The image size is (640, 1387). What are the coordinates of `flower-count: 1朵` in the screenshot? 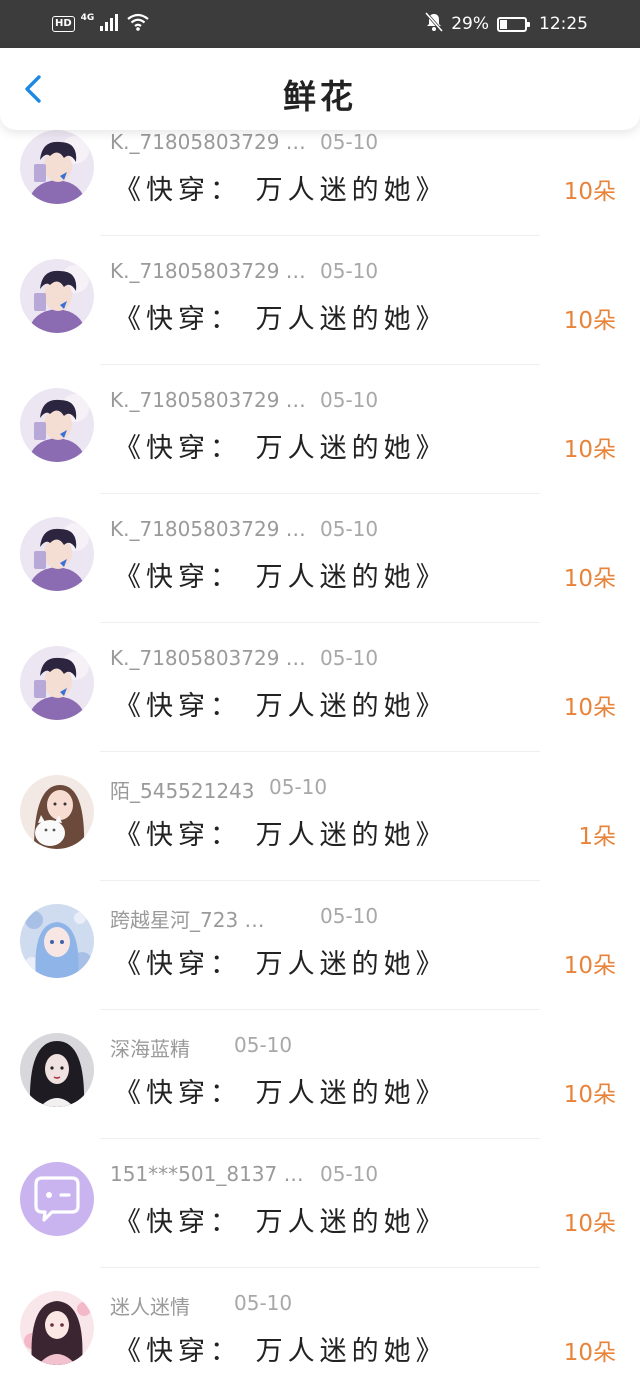 It's located at (597, 837).